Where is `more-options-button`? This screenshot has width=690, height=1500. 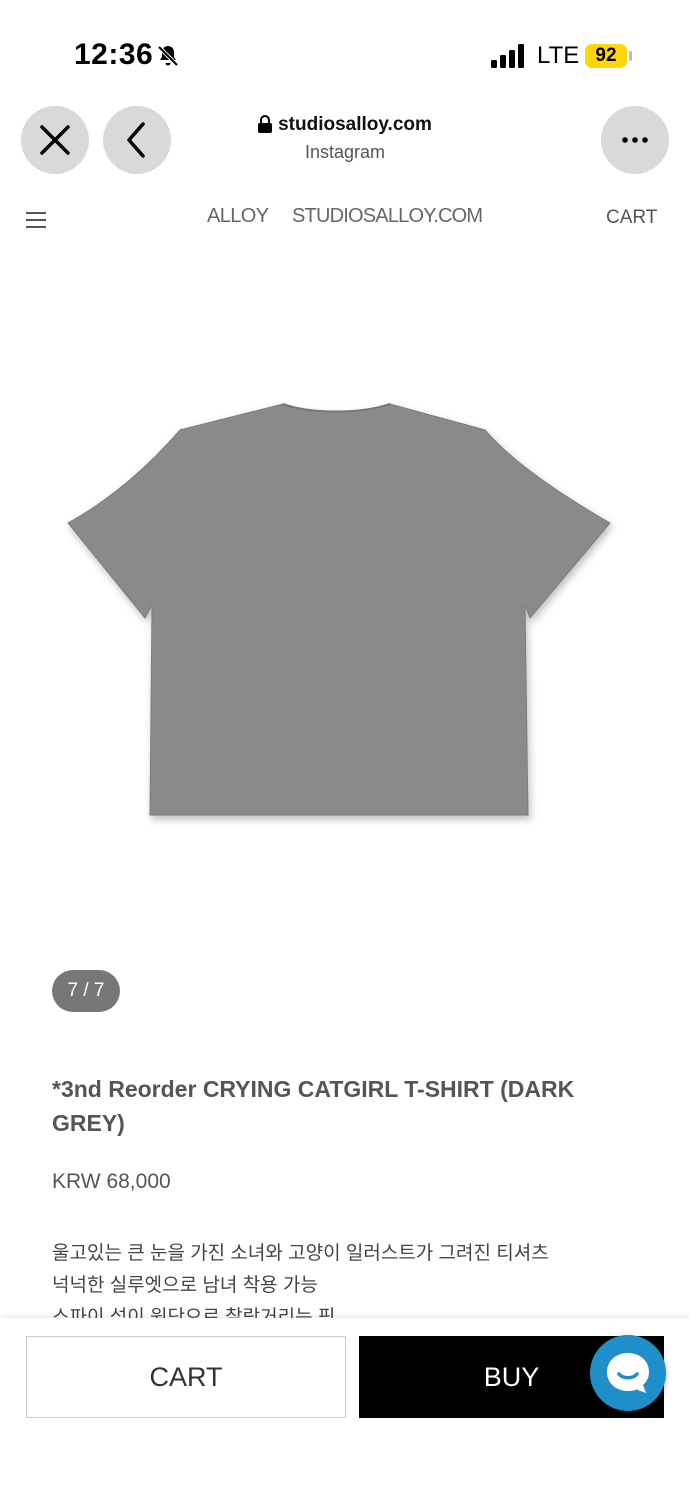 more-options-button is located at coordinates (635, 140).